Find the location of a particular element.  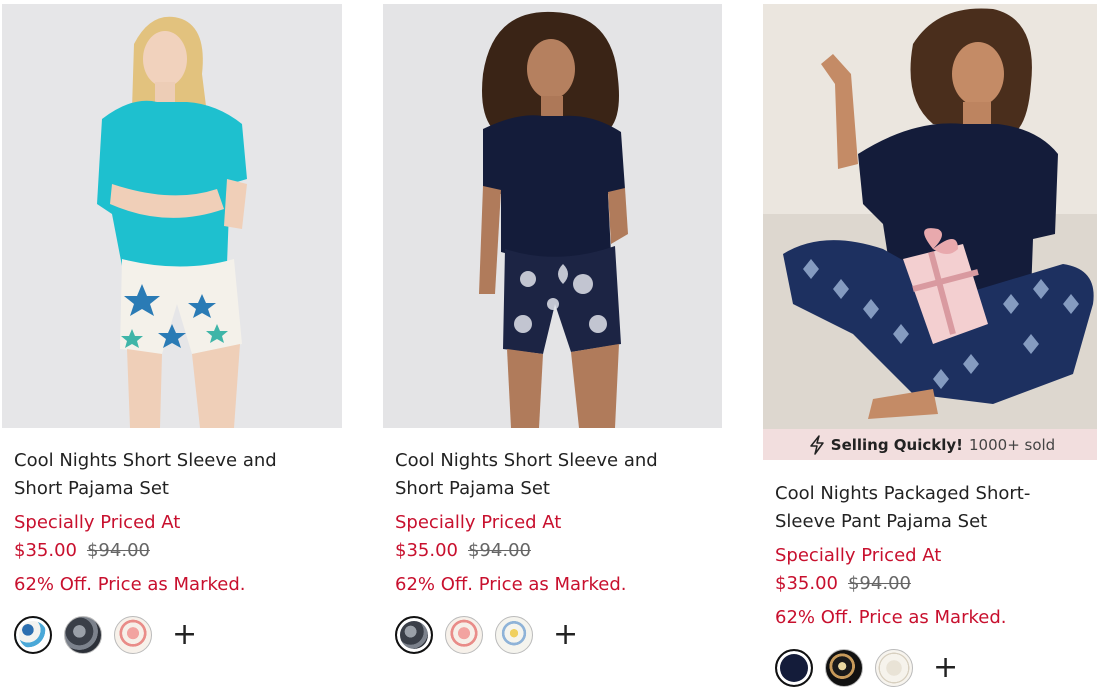

swatch-ivory-print is located at coordinates (894, 668).